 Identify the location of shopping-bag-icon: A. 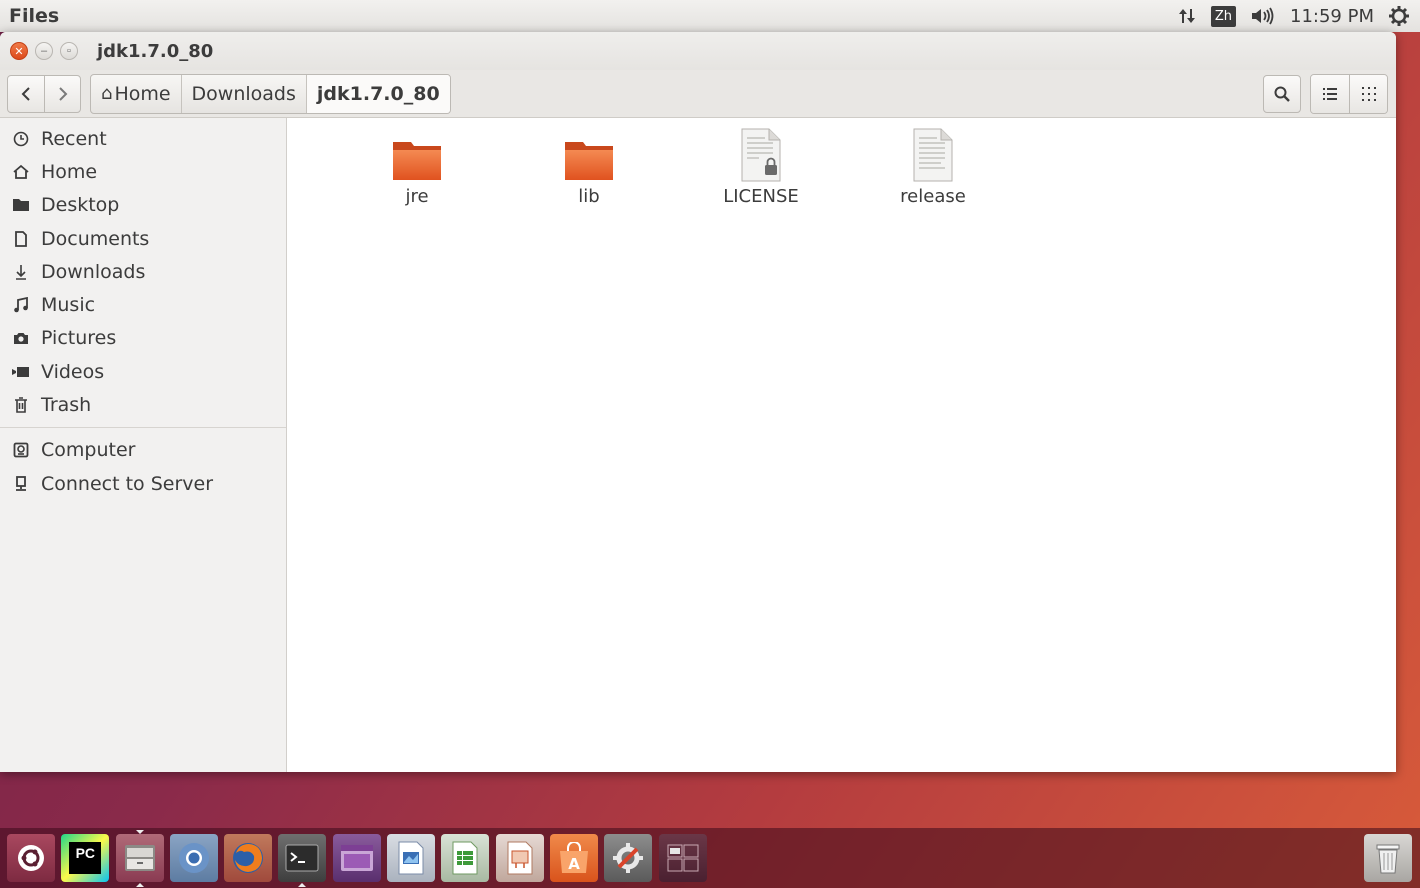
(573, 857).